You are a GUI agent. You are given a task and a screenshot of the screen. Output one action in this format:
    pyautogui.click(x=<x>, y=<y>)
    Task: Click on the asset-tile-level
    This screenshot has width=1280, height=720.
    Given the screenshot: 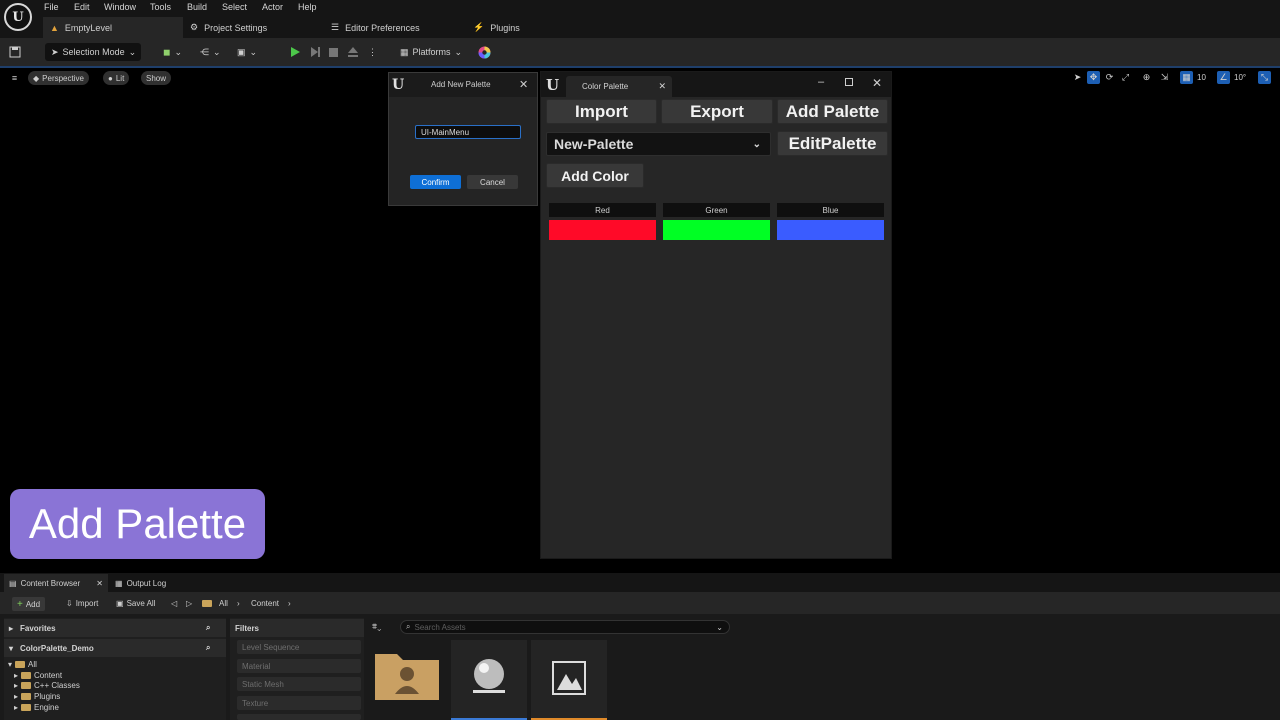 What is the action you would take?
    pyautogui.click(x=569, y=680)
    